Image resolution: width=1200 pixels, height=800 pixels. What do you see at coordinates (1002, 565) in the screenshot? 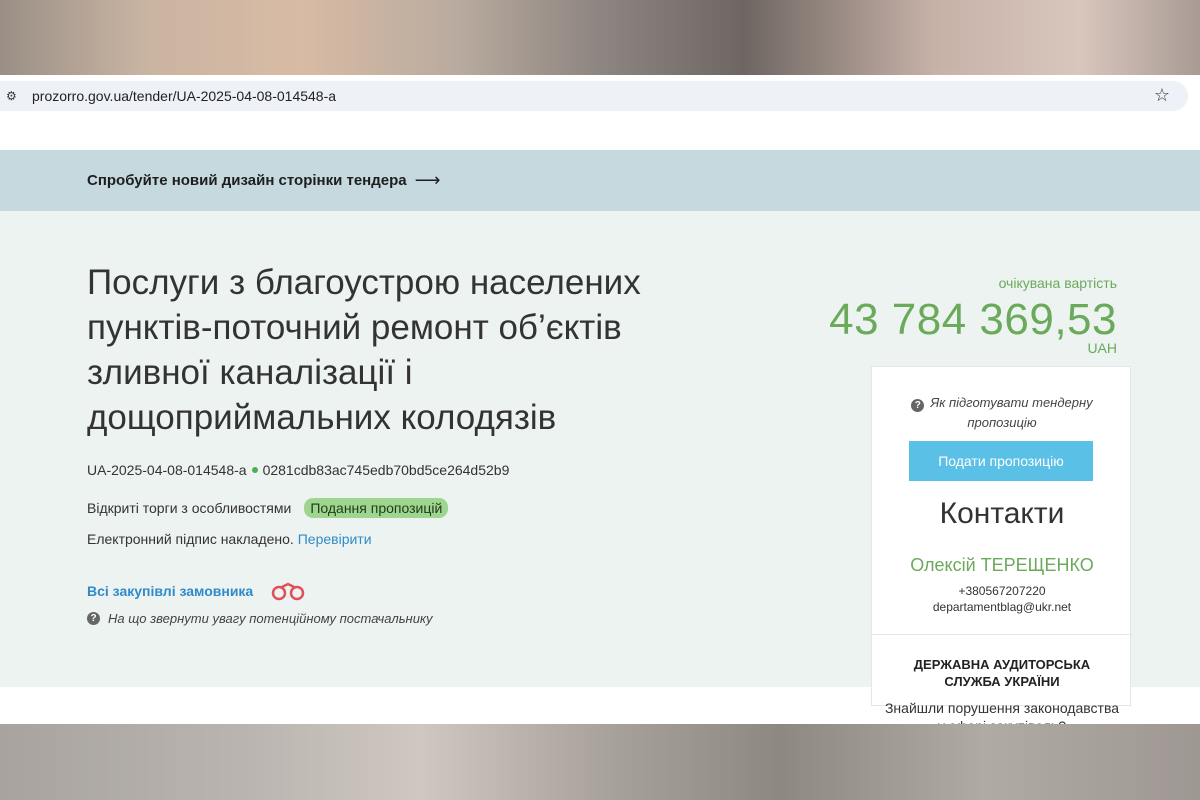
I see `contact-name: Олексій ТЕРЕЩЕНКО` at bounding box center [1002, 565].